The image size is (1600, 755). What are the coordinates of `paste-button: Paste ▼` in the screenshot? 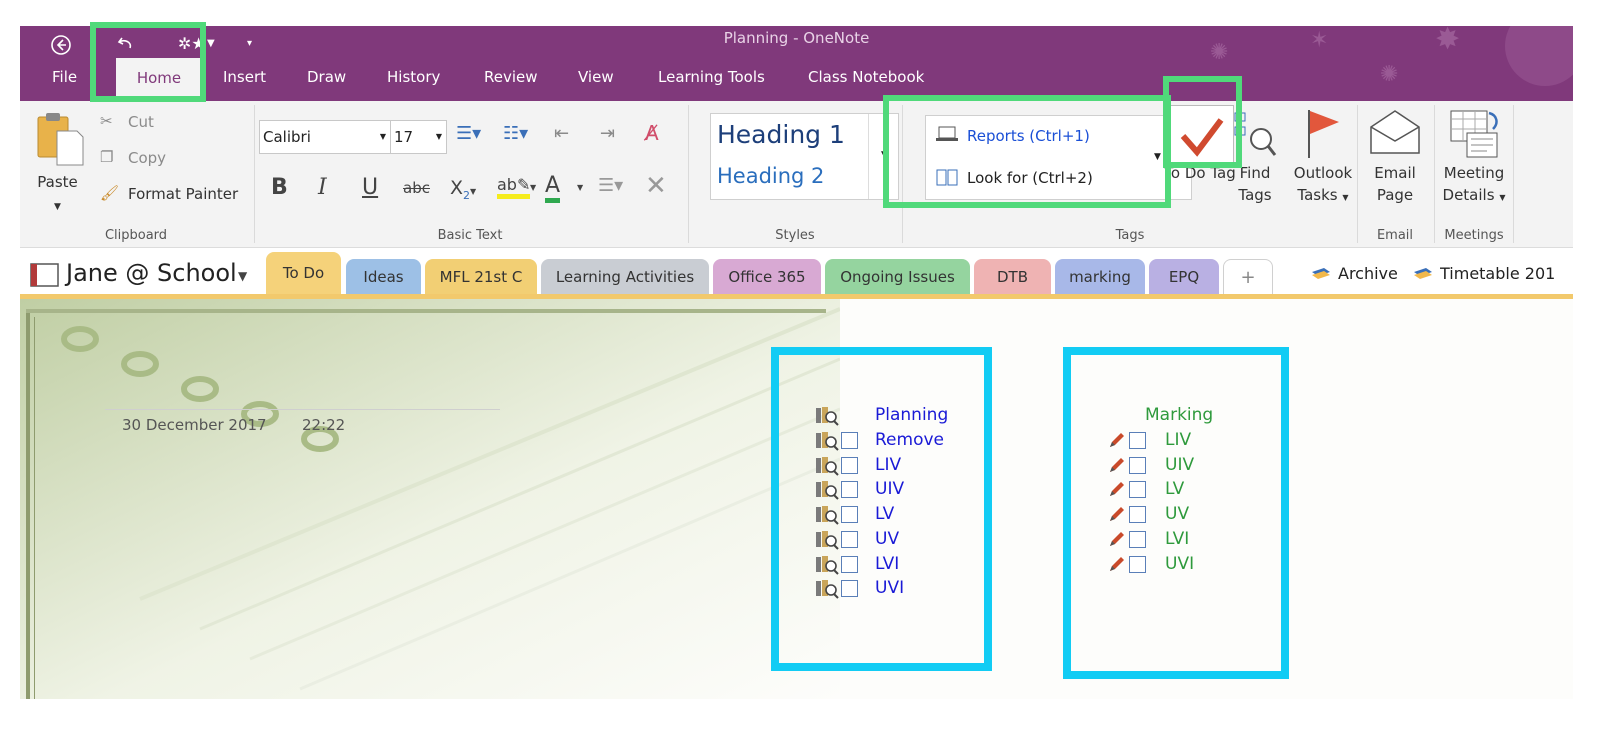 It's located at (57, 194).